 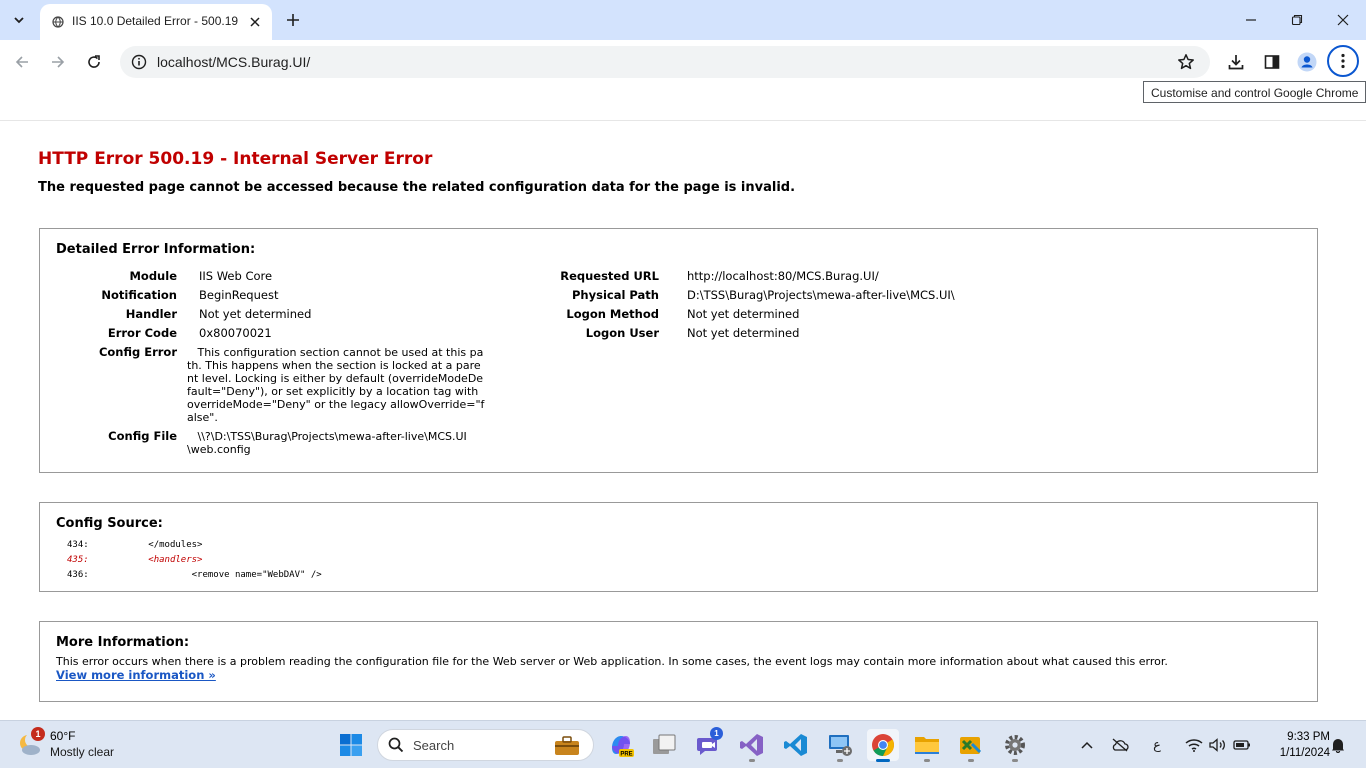 I want to click on weather-badge: 1, so click(x=38, y=734).